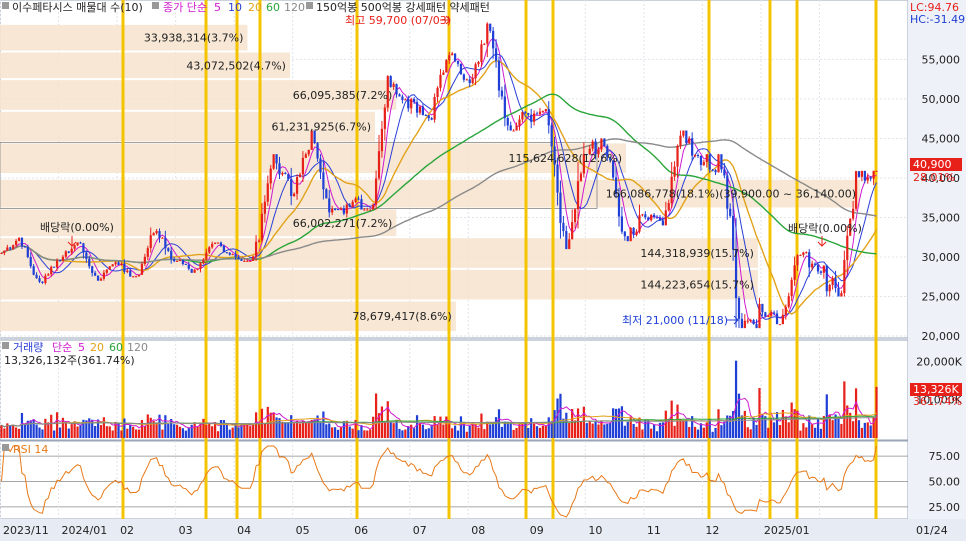  What do you see at coordinates (97, 347) in the screenshot?
I see `vol-ma20-label: 20` at bounding box center [97, 347].